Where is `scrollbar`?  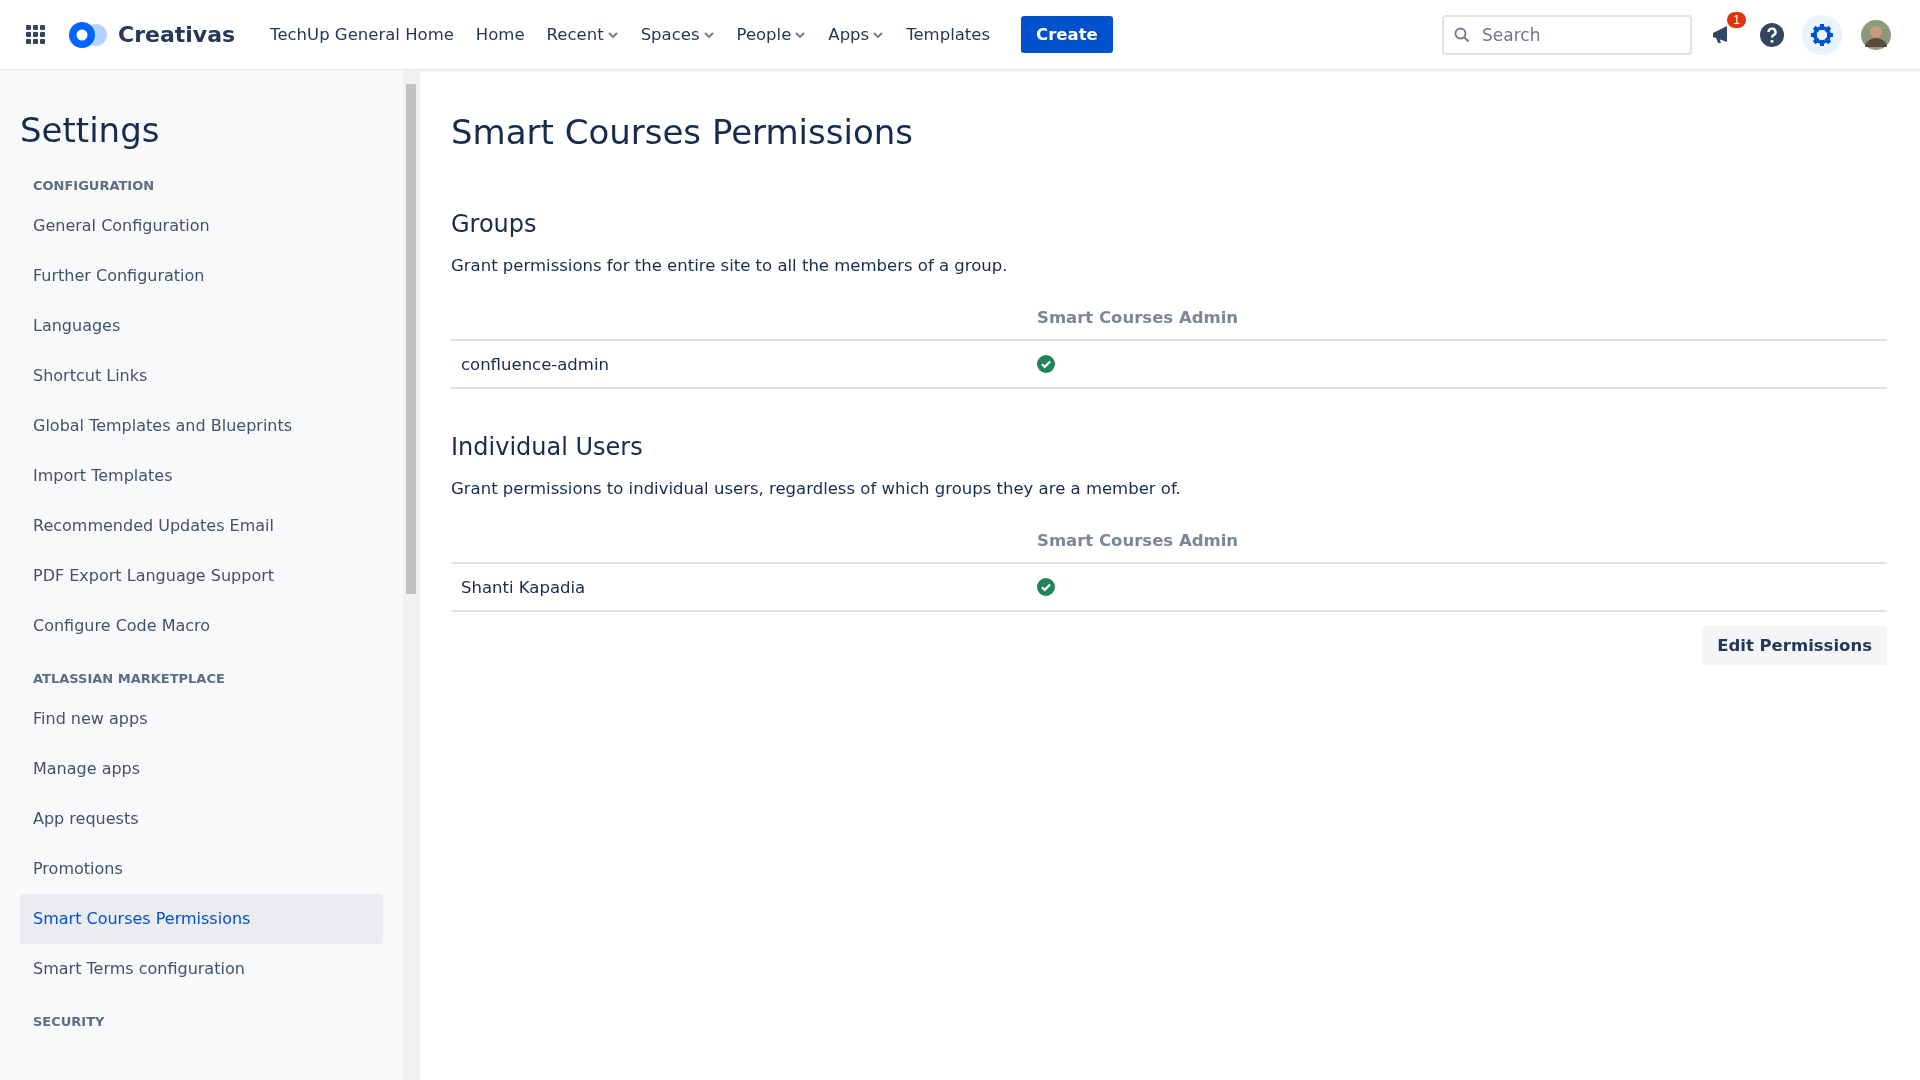 scrollbar is located at coordinates (411, 575).